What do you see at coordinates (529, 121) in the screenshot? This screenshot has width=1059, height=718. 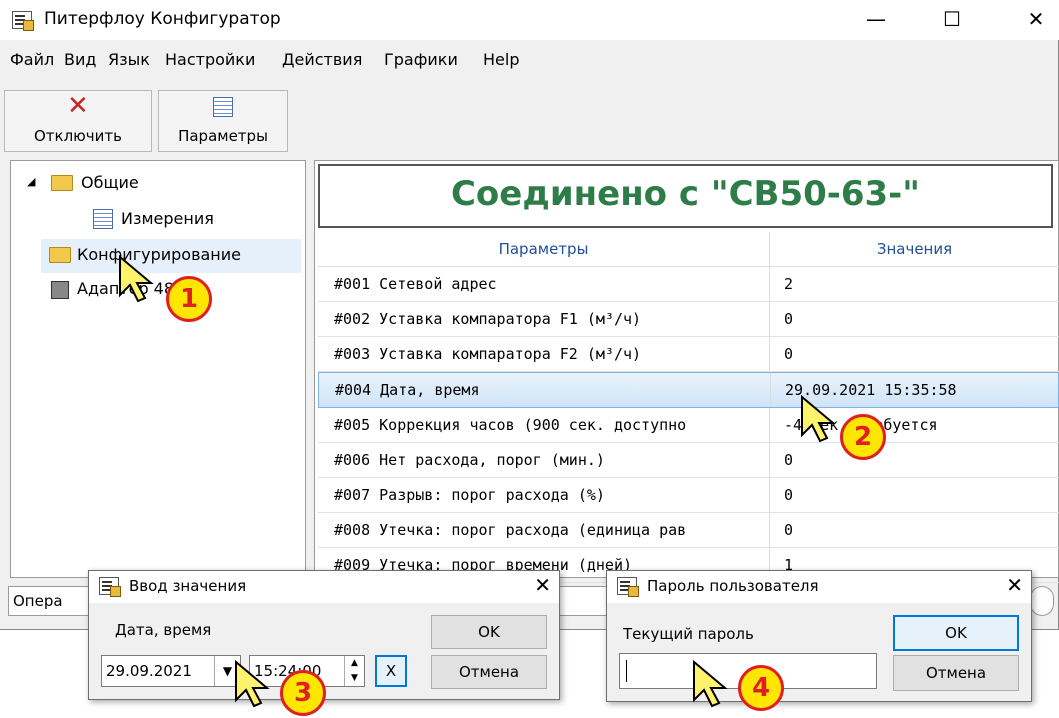 I see `toolbar: ✕ Отключить Параметры` at bounding box center [529, 121].